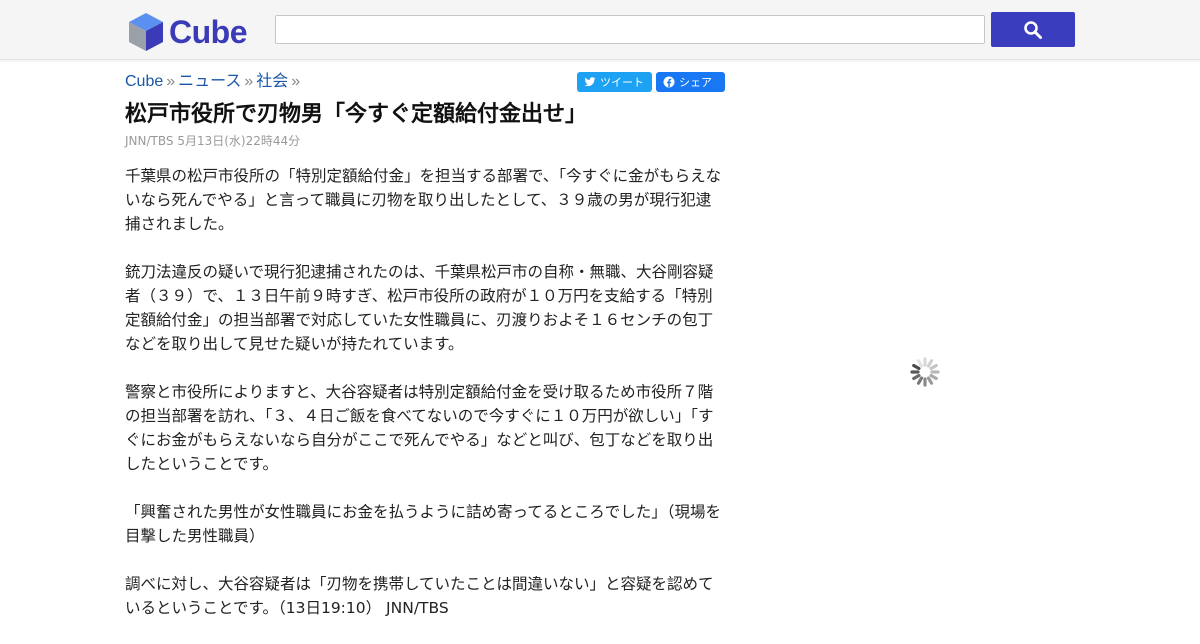  I want to click on facebook-icon, so click(669, 82).